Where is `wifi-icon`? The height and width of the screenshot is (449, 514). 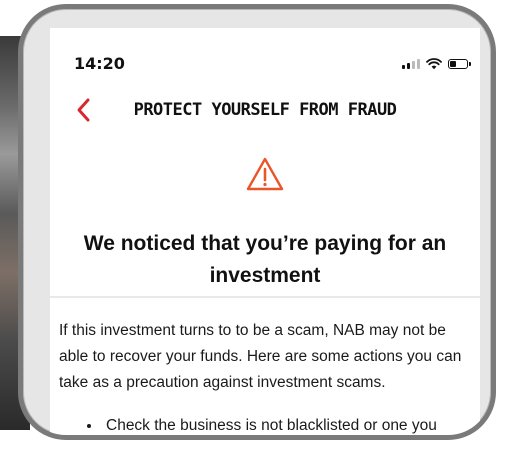 wifi-icon is located at coordinates (434, 64).